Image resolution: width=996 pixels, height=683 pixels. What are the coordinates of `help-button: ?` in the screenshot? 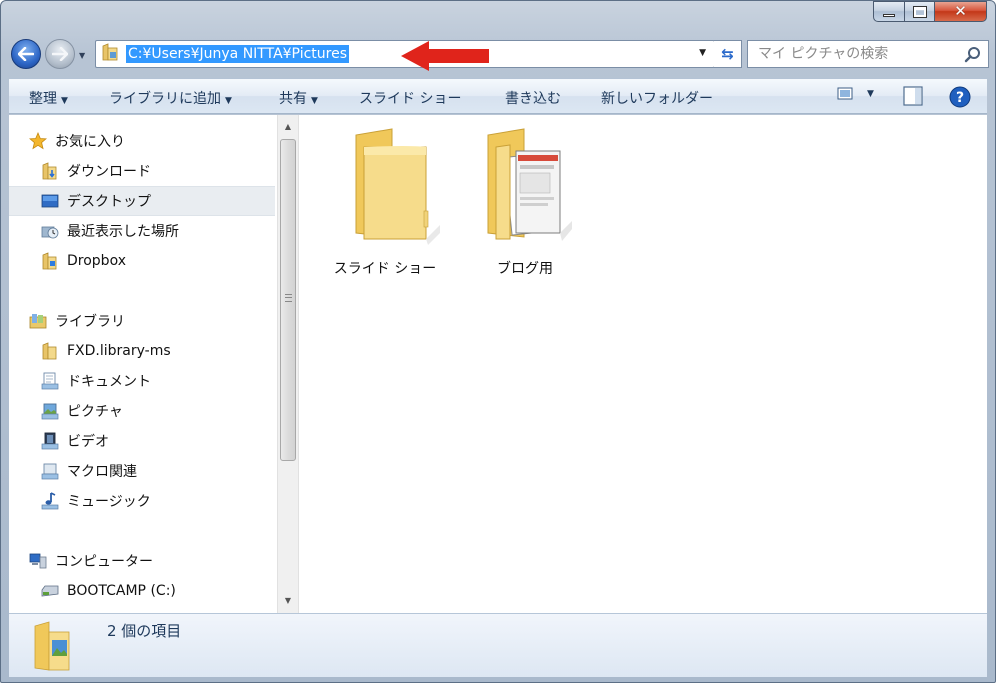 It's located at (960, 97).